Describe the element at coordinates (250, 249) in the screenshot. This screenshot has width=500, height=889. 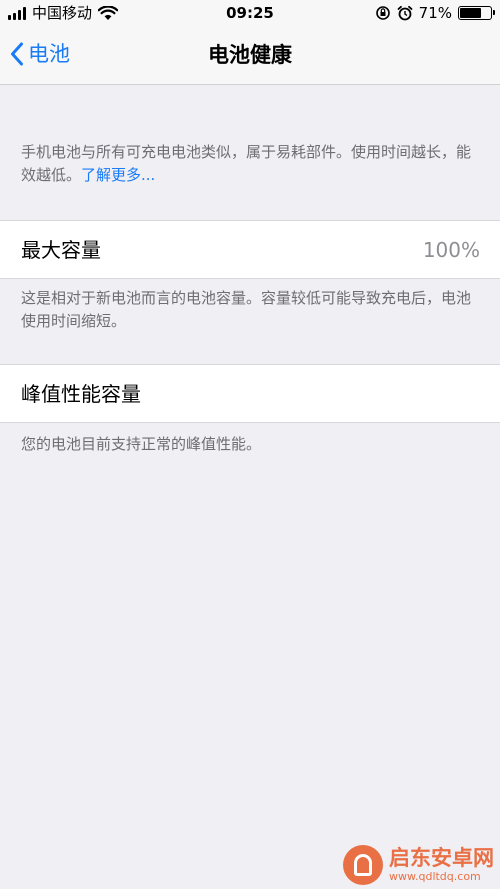
I see `max-capacity-row: 最大容量 100%` at that location.